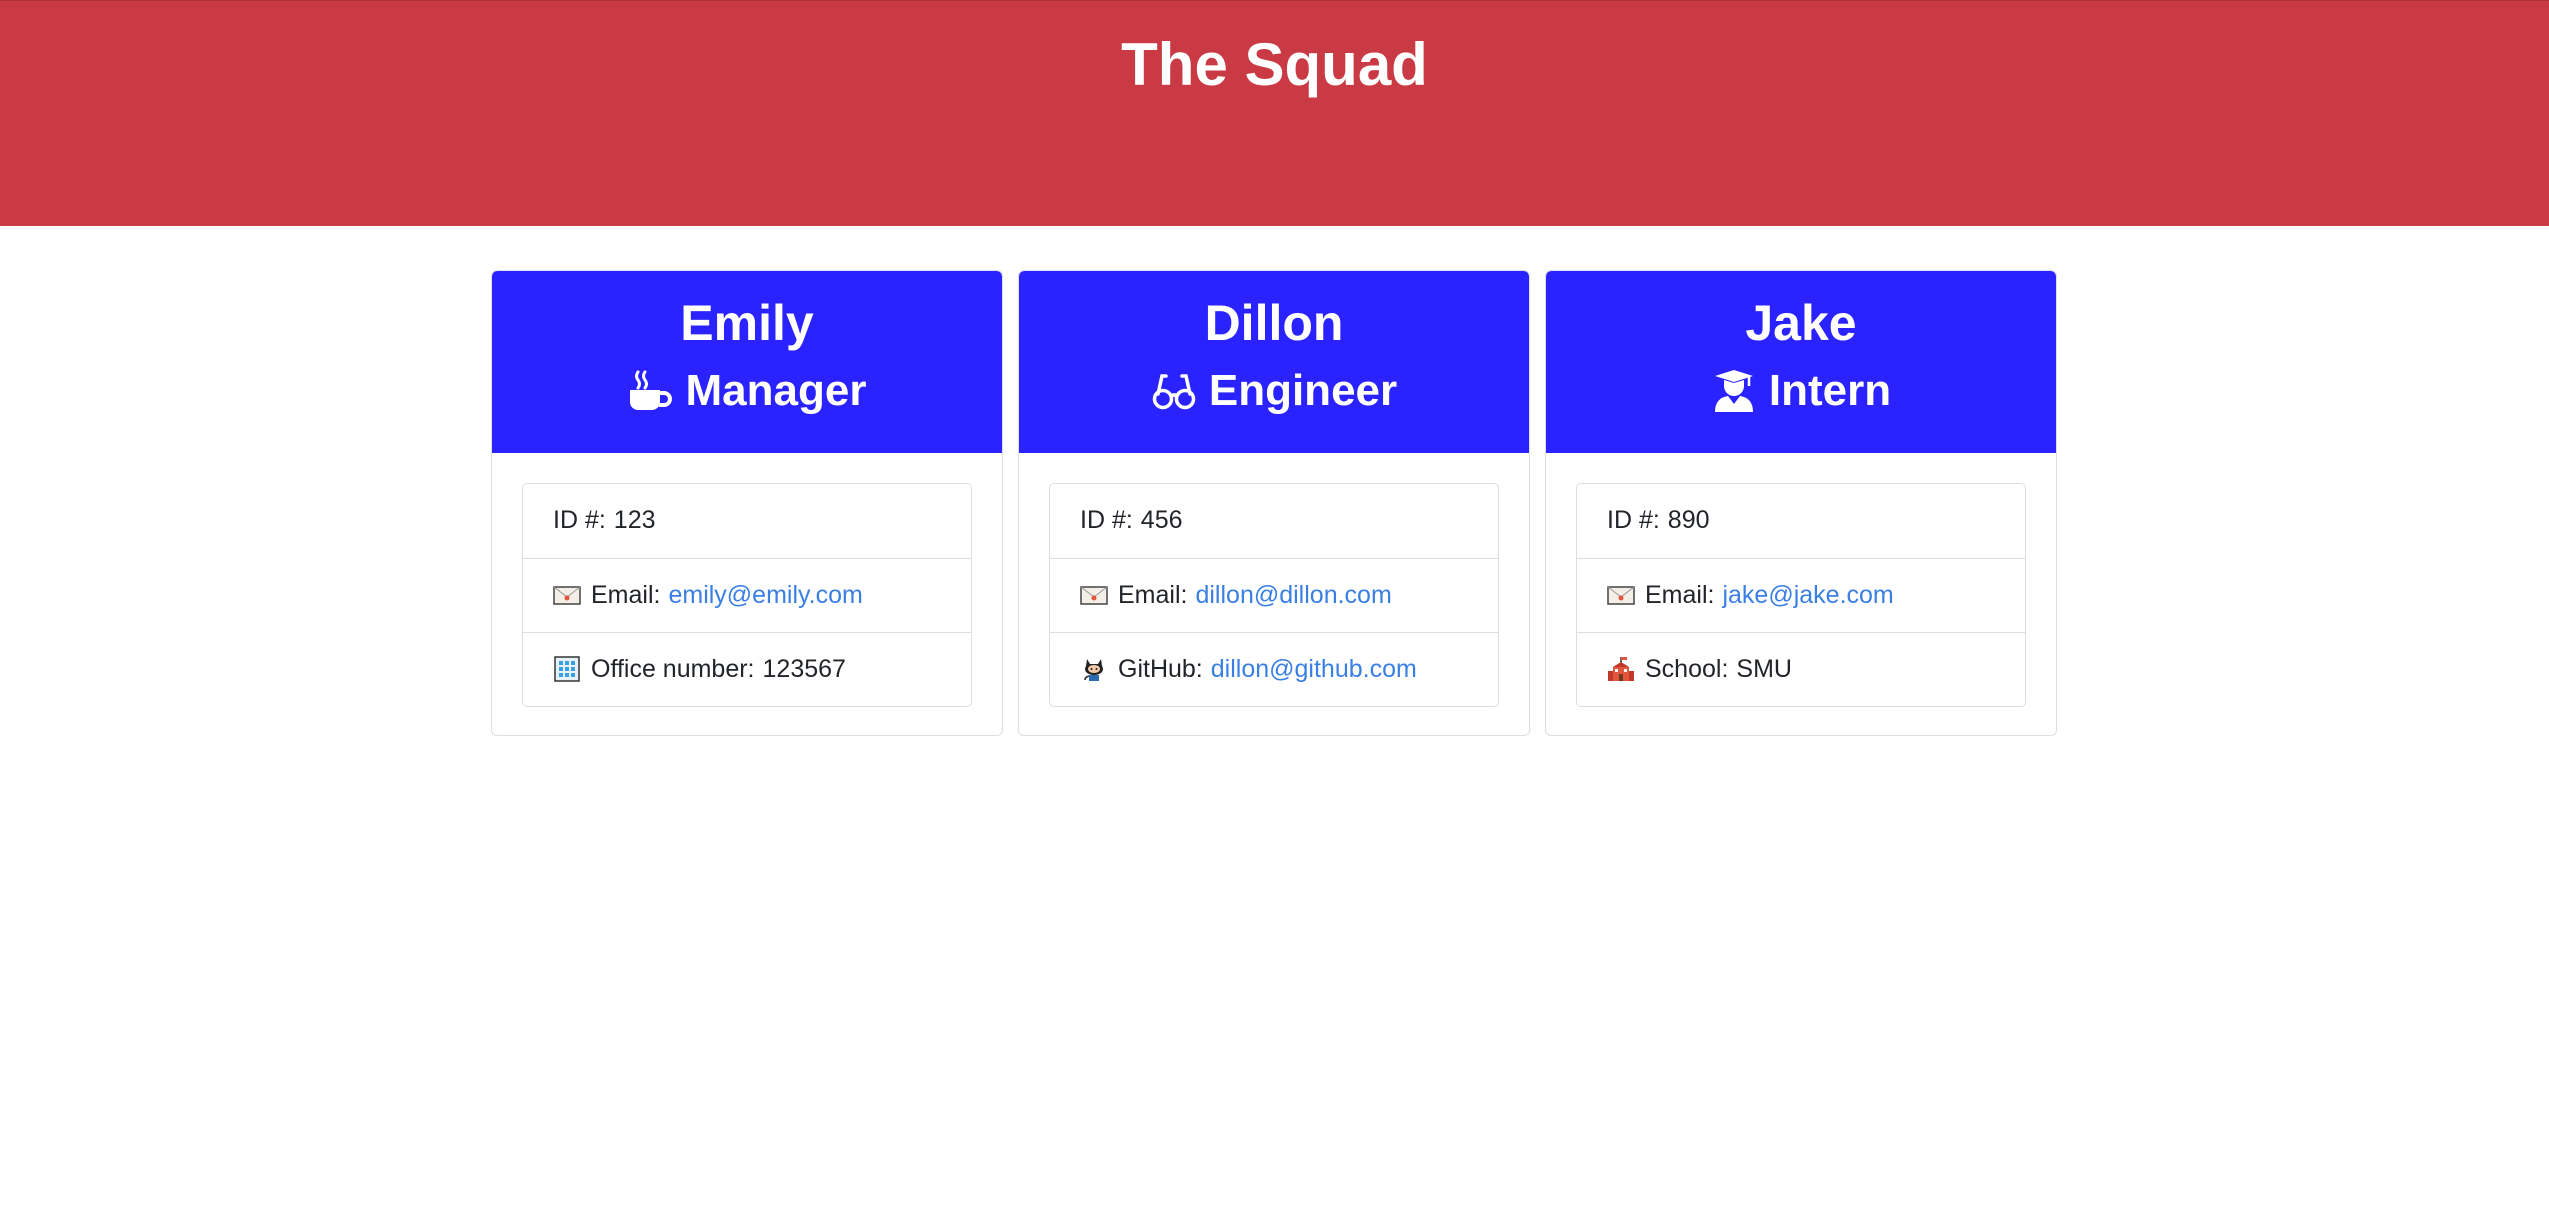 The height and width of the screenshot is (1222, 2549). I want to click on employee-name: Dillon, so click(1274, 323).